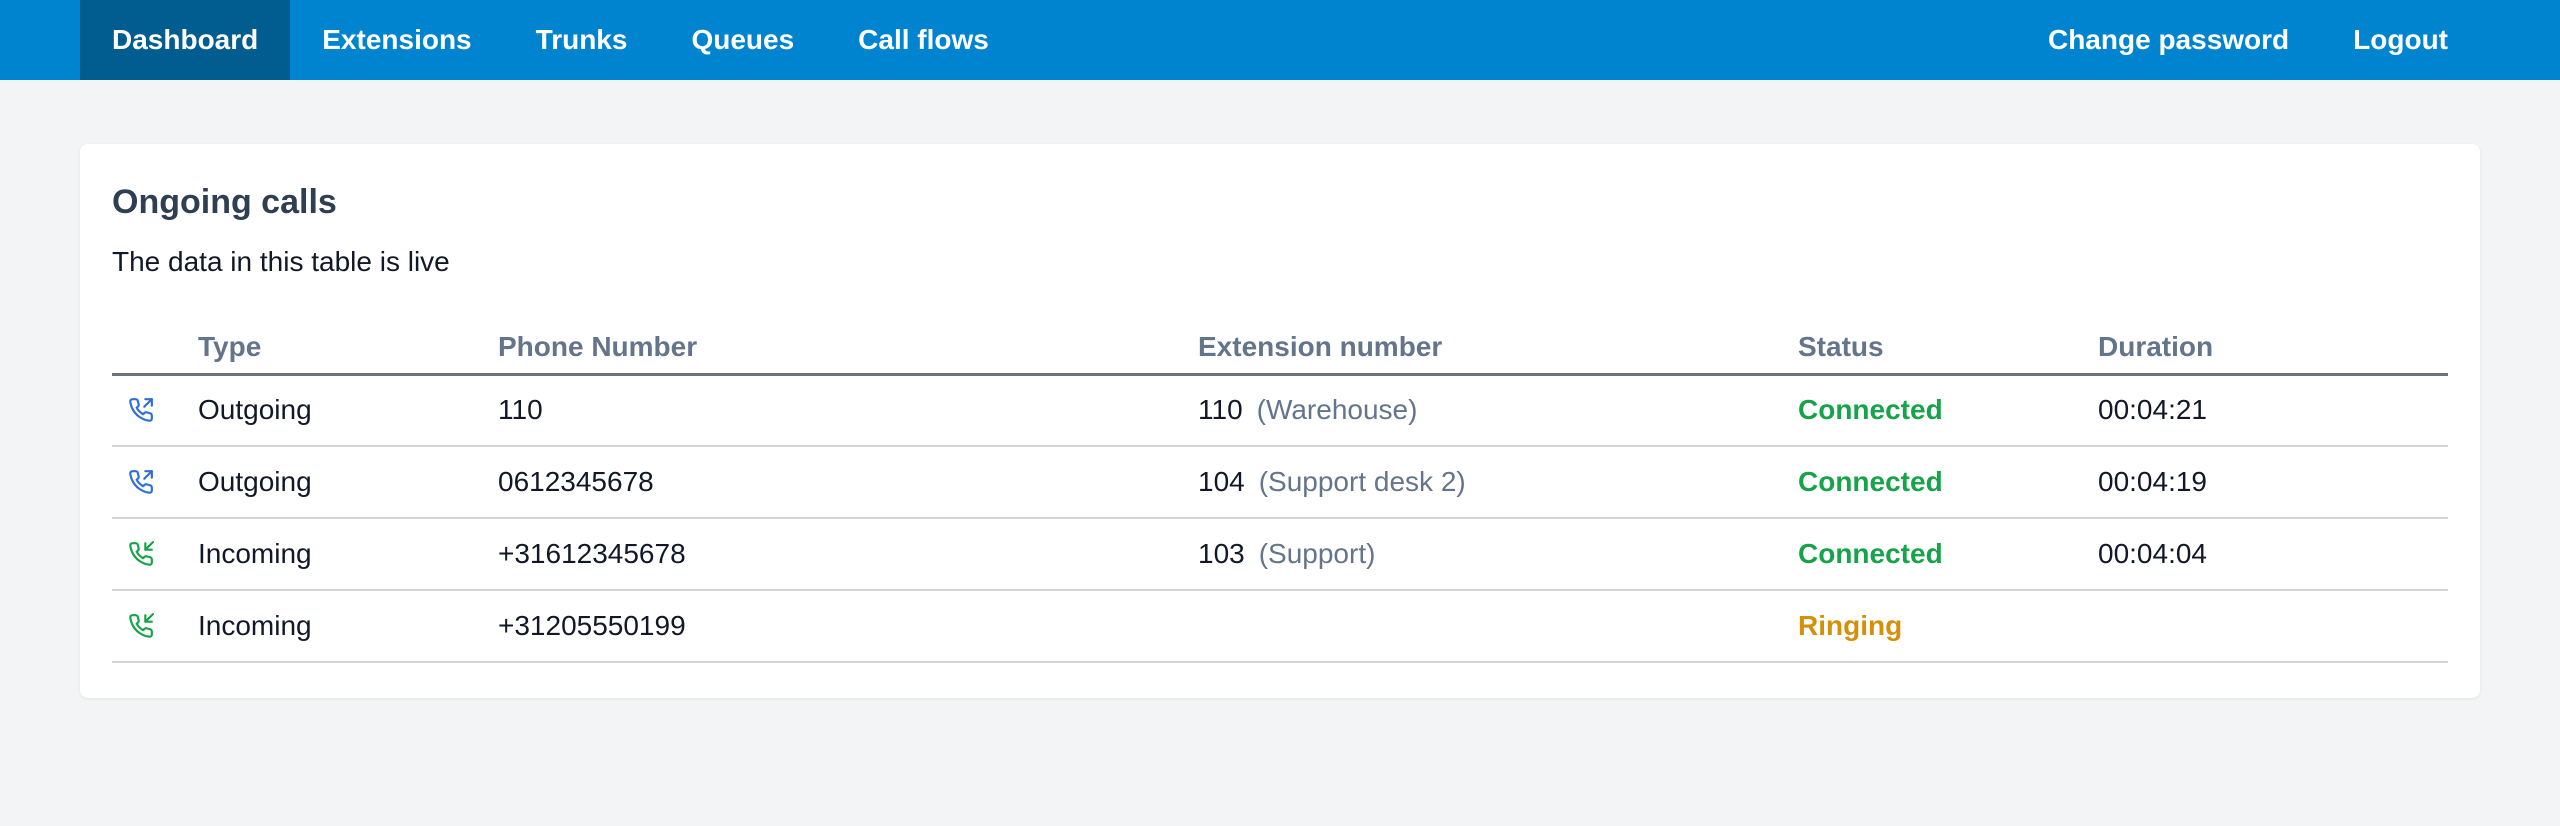 The width and height of the screenshot is (2560, 826). I want to click on header-extension-number: Extension number, so click(1498, 349).